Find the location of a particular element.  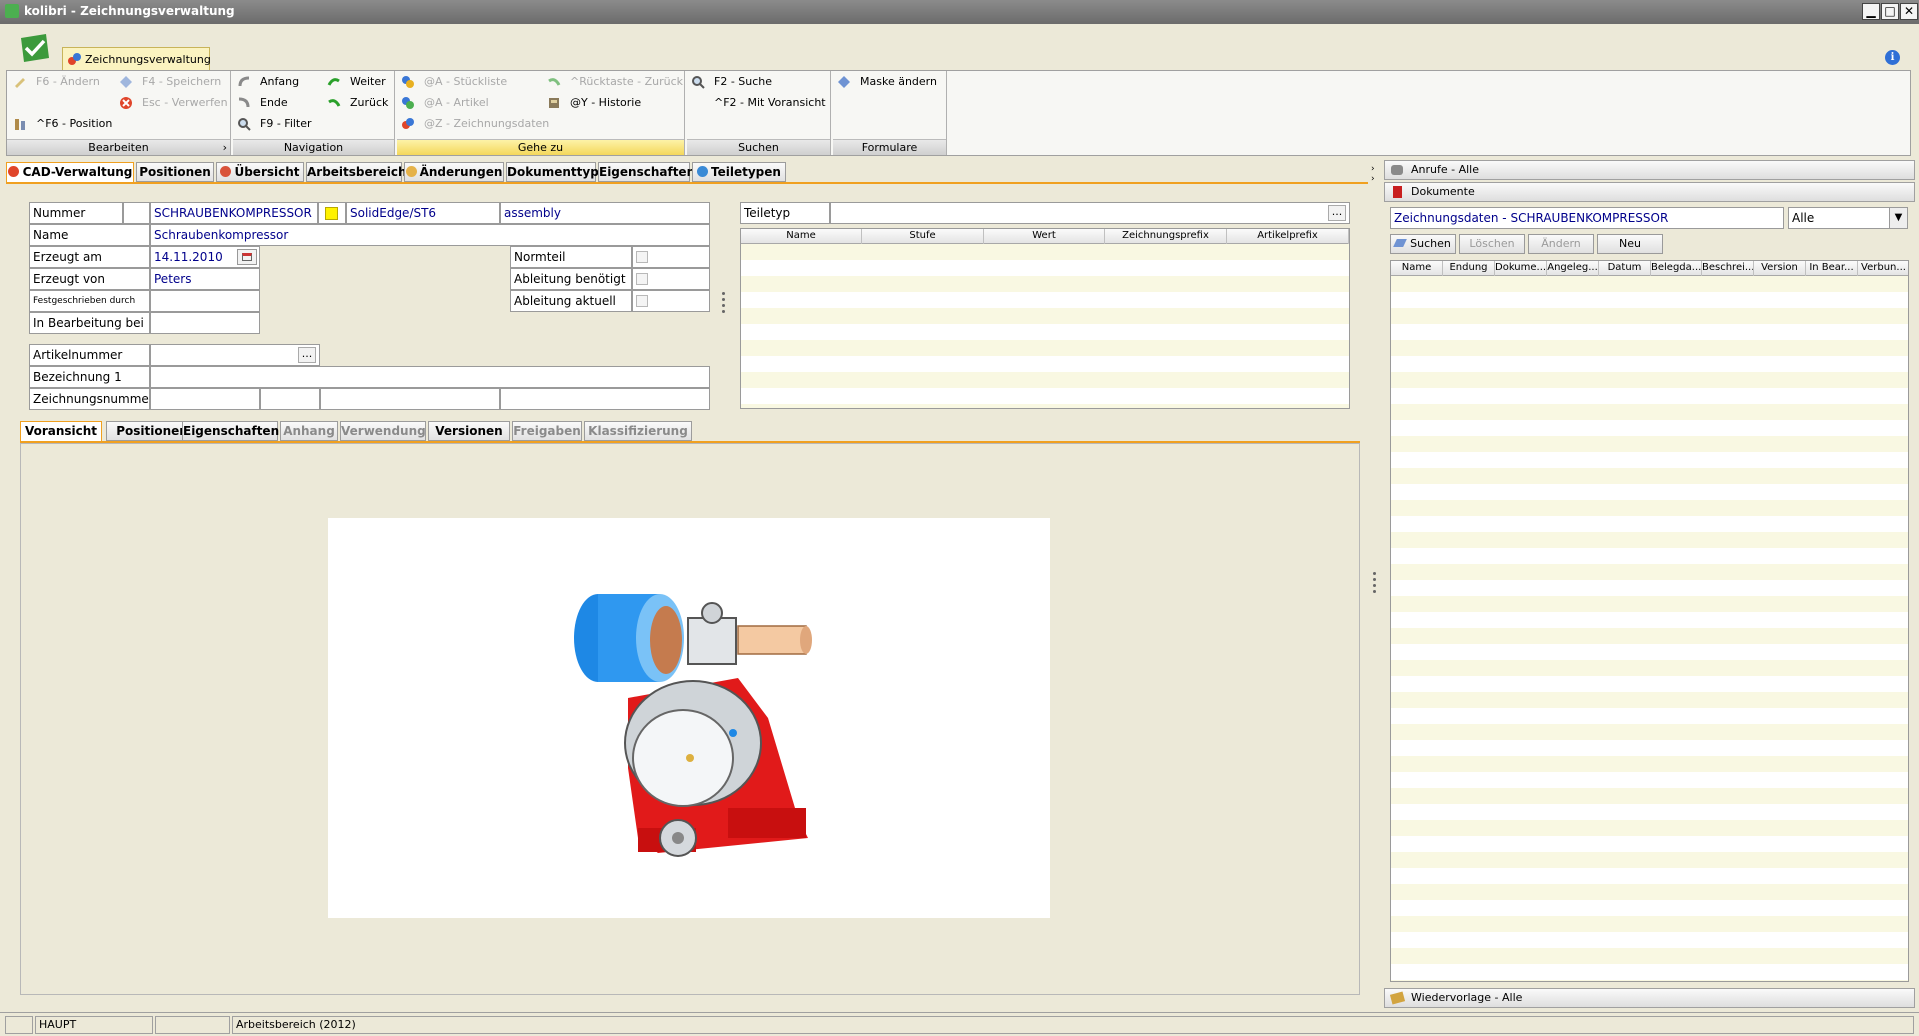

splitter-handle is located at coordinates (724, 304).